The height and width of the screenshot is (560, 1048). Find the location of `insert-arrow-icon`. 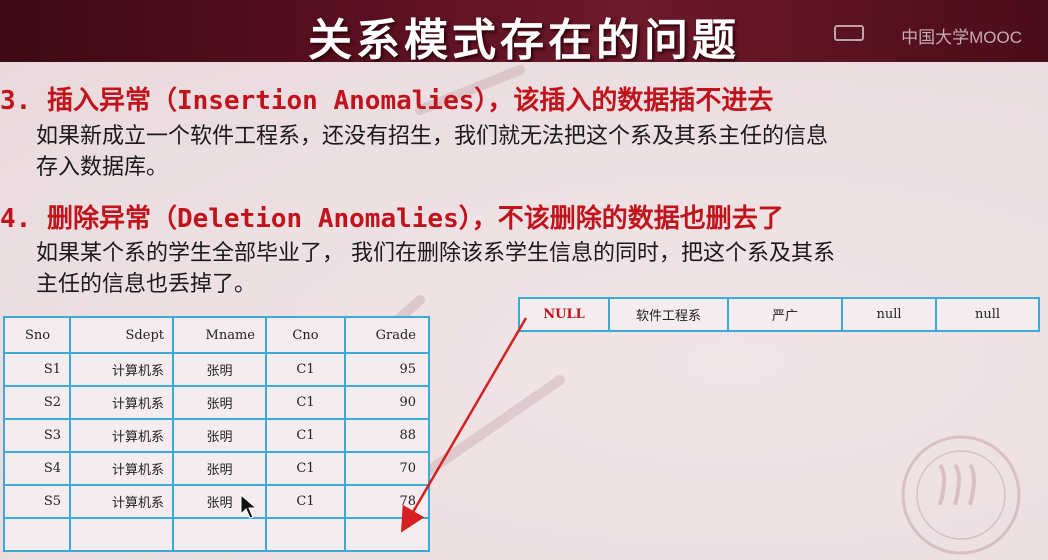

insert-arrow-icon is located at coordinates (464, 425).